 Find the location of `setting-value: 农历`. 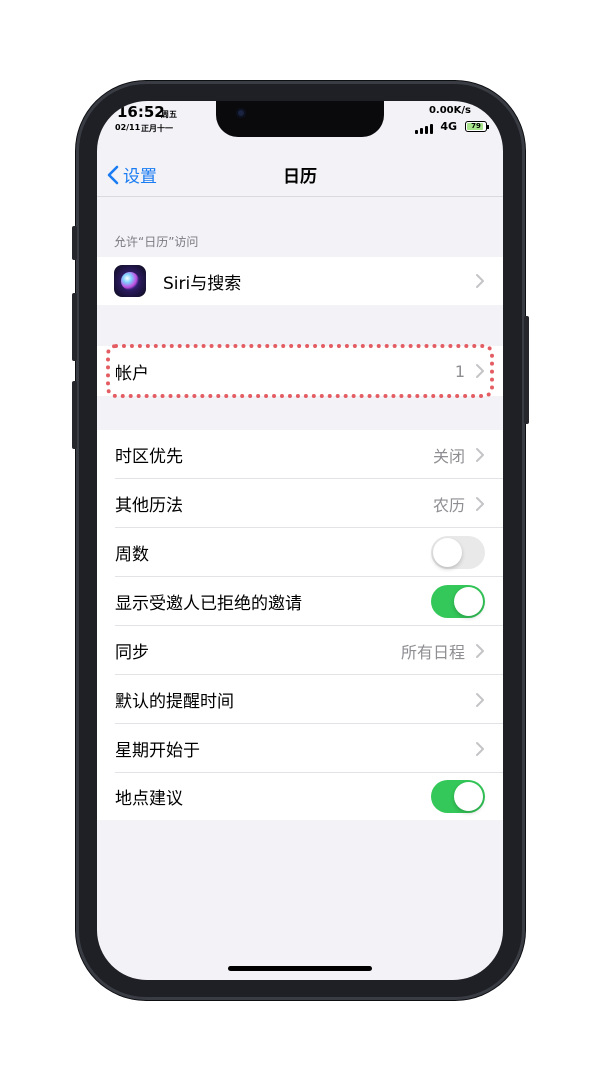

setting-value: 农历 is located at coordinates (448, 505).